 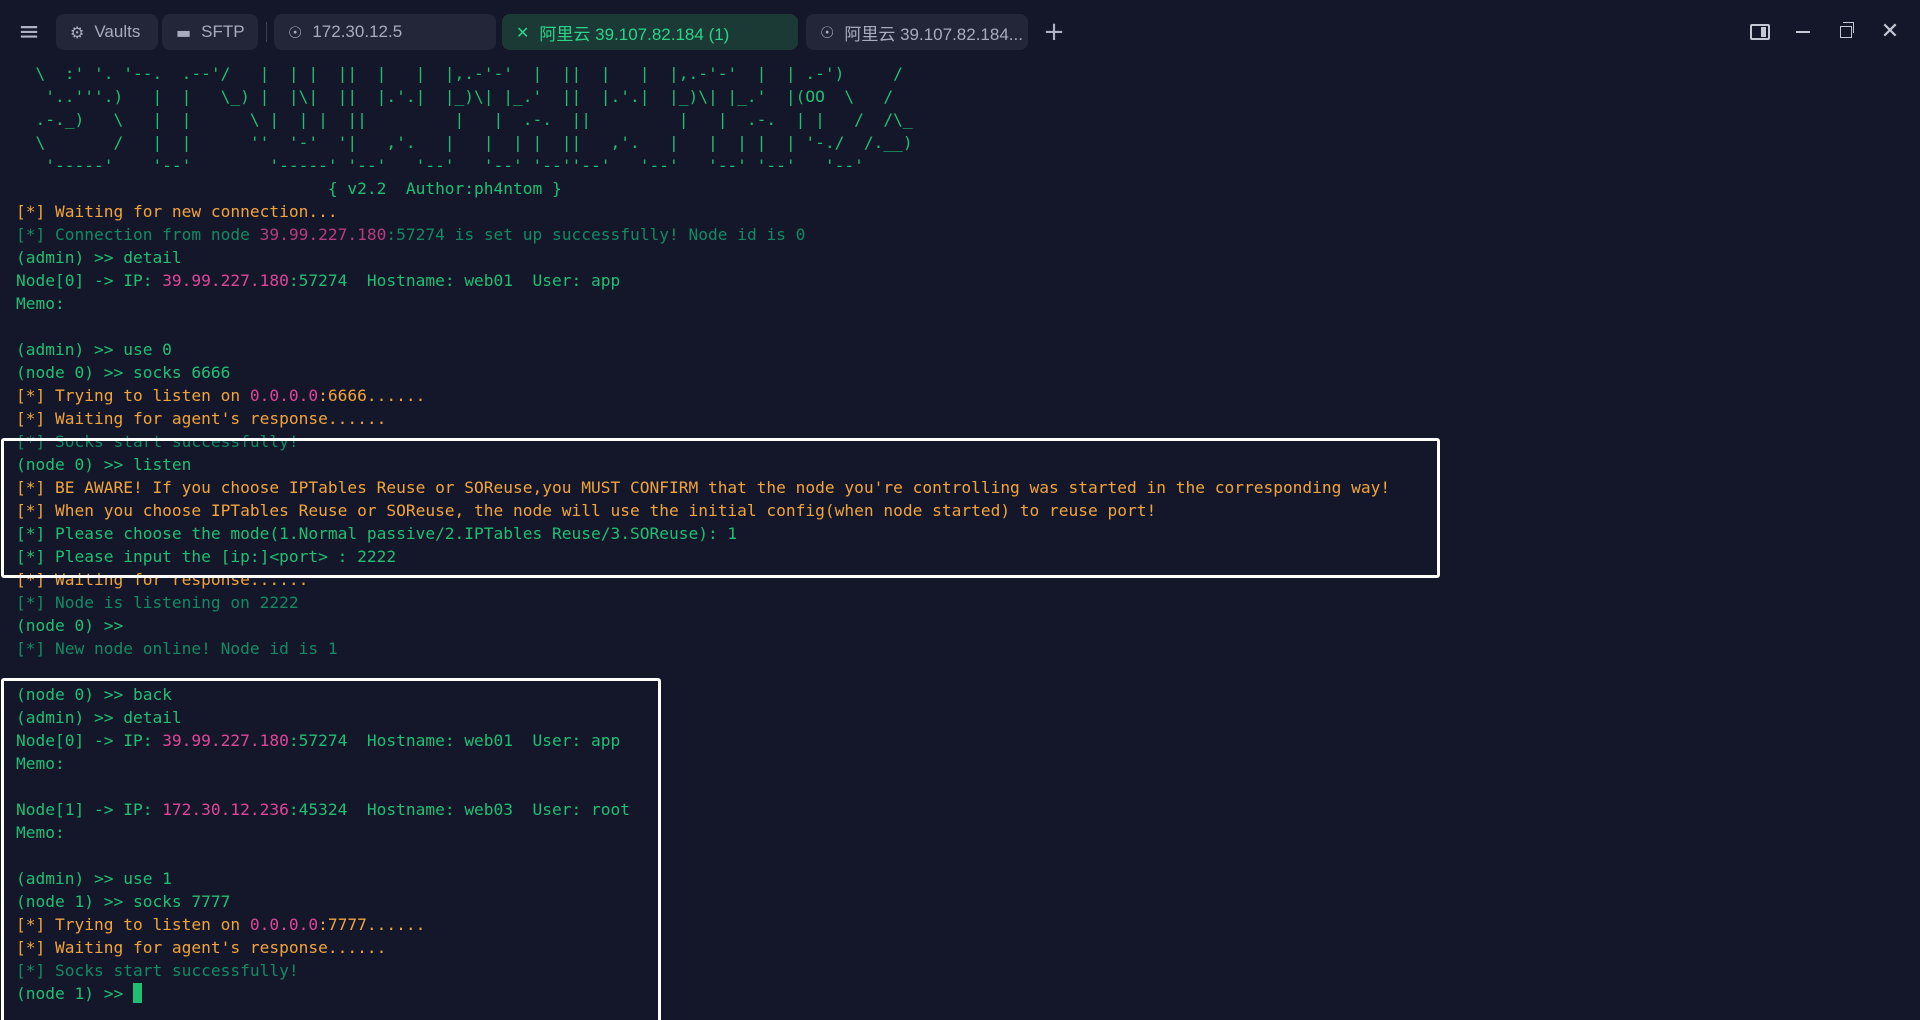 I want to click on tab-vaults: ⚙ Vaults, so click(x=107, y=32).